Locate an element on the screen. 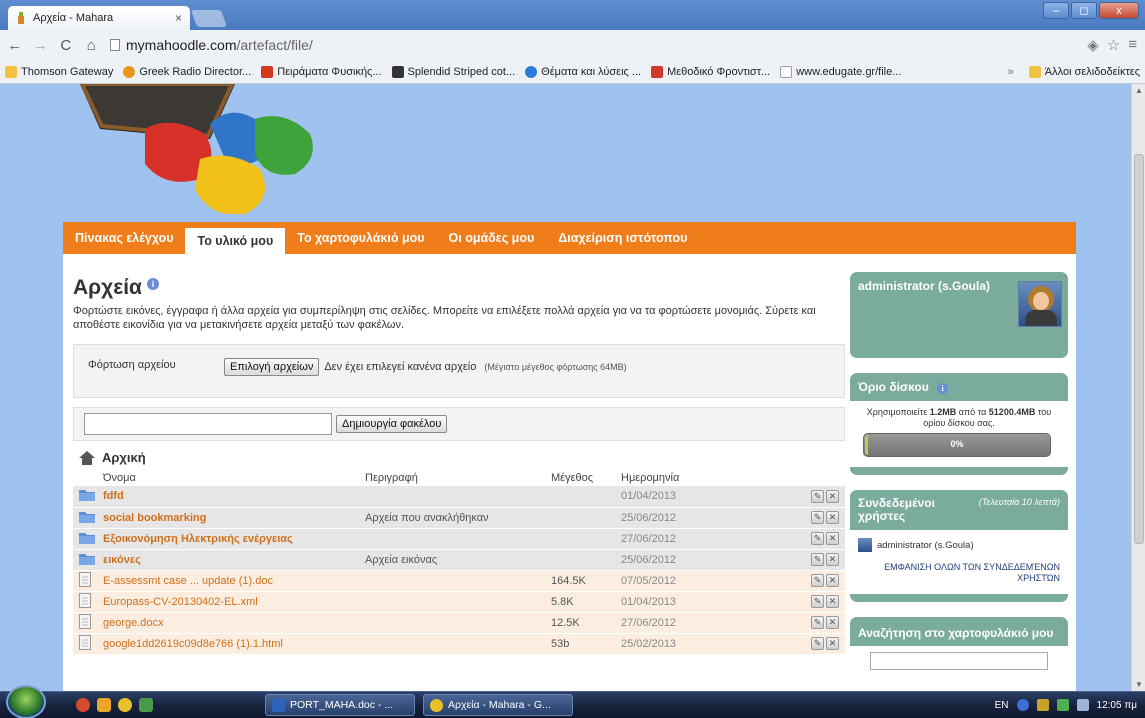 This screenshot has width=1145, height=718. nav-my-portfolio: Το χαρτοφυλάκιό μου is located at coordinates (360, 238).